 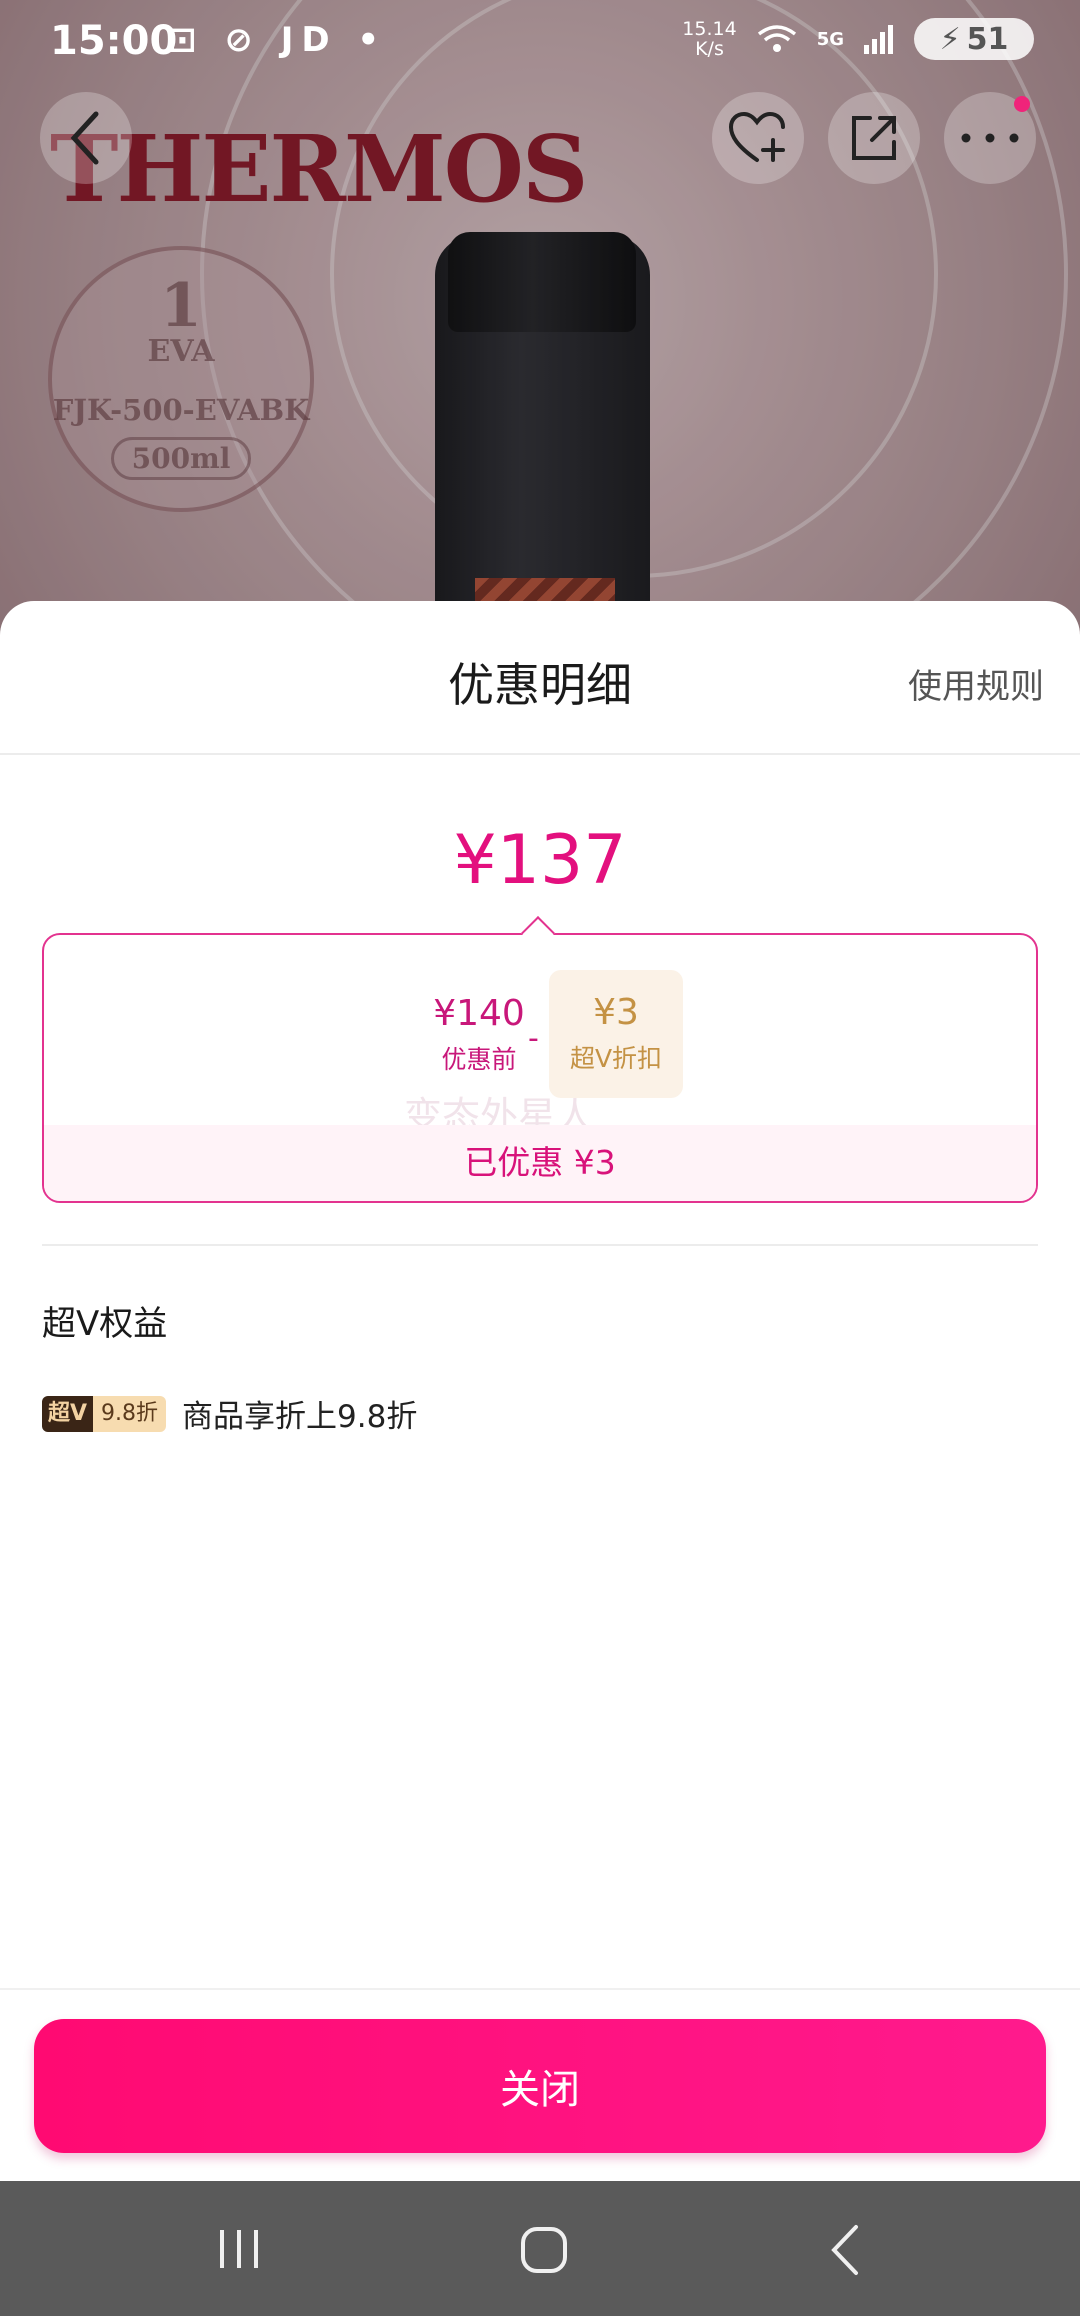 What do you see at coordinates (540, 2086) in the screenshot?
I see `close-button: 关闭` at bounding box center [540, 2086].